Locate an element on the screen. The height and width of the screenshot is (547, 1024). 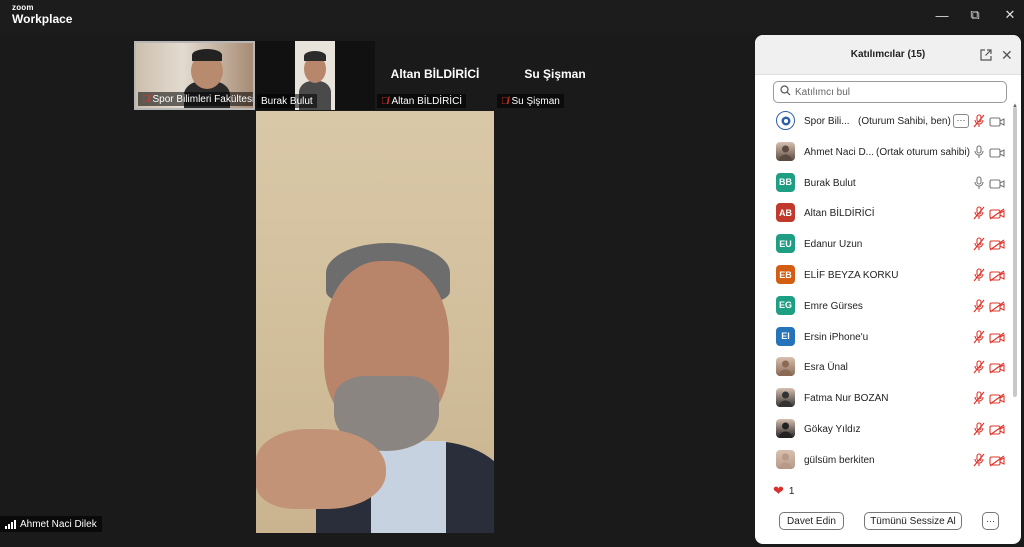
reaction-count: 1 is located at coordinates (791, 491).